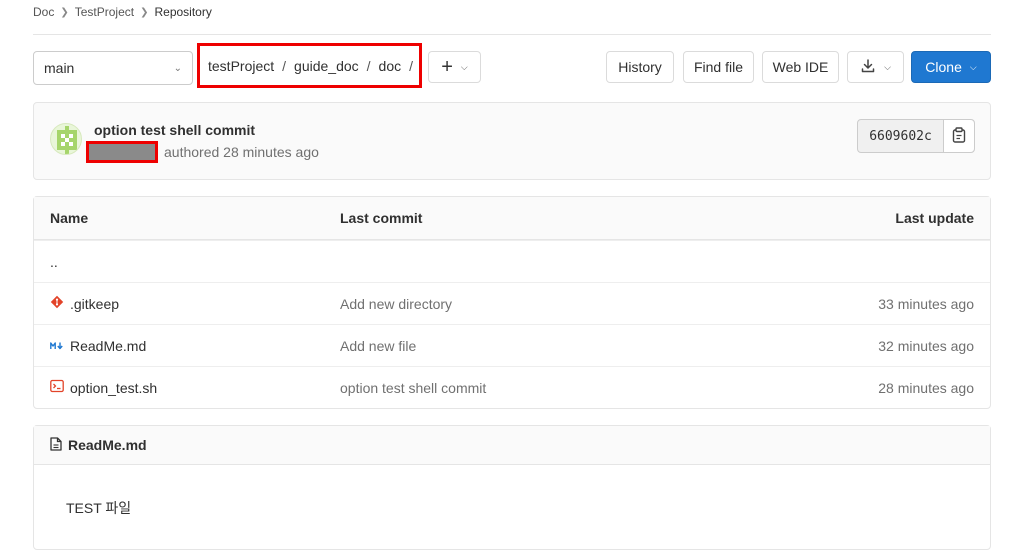 This screenshot has width=1018, height=558. I want to click on parent-directory-row: .., so click(512, 261).